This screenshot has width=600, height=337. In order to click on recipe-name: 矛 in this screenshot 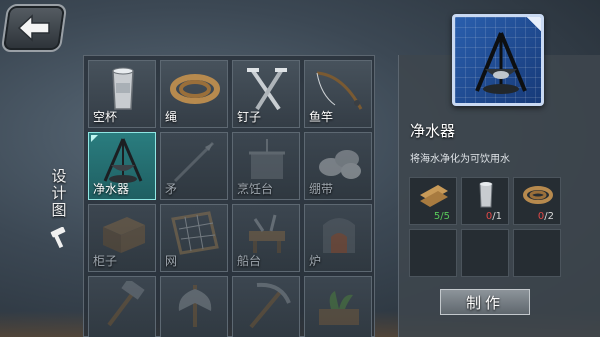, I will do `click(171, 189)`.